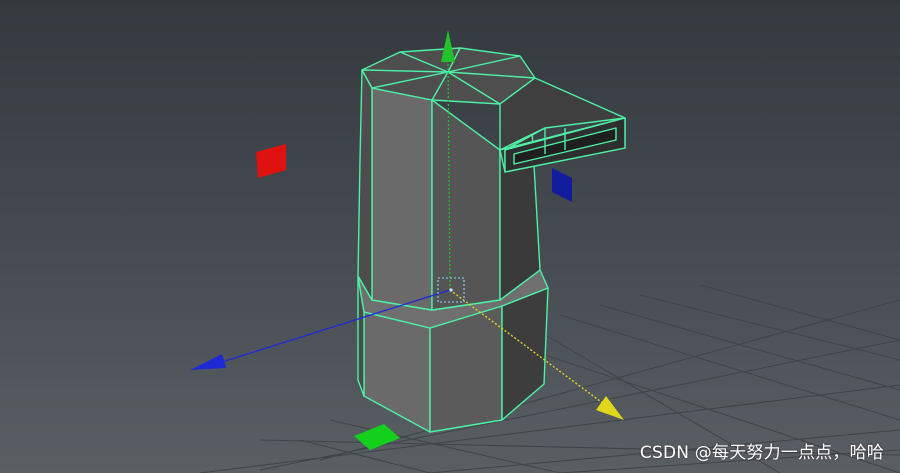  What do you see at coordinates (448, 46) in the screenshot?
I see `y-axis-arrow-icon` at bounding box center [448, 46].